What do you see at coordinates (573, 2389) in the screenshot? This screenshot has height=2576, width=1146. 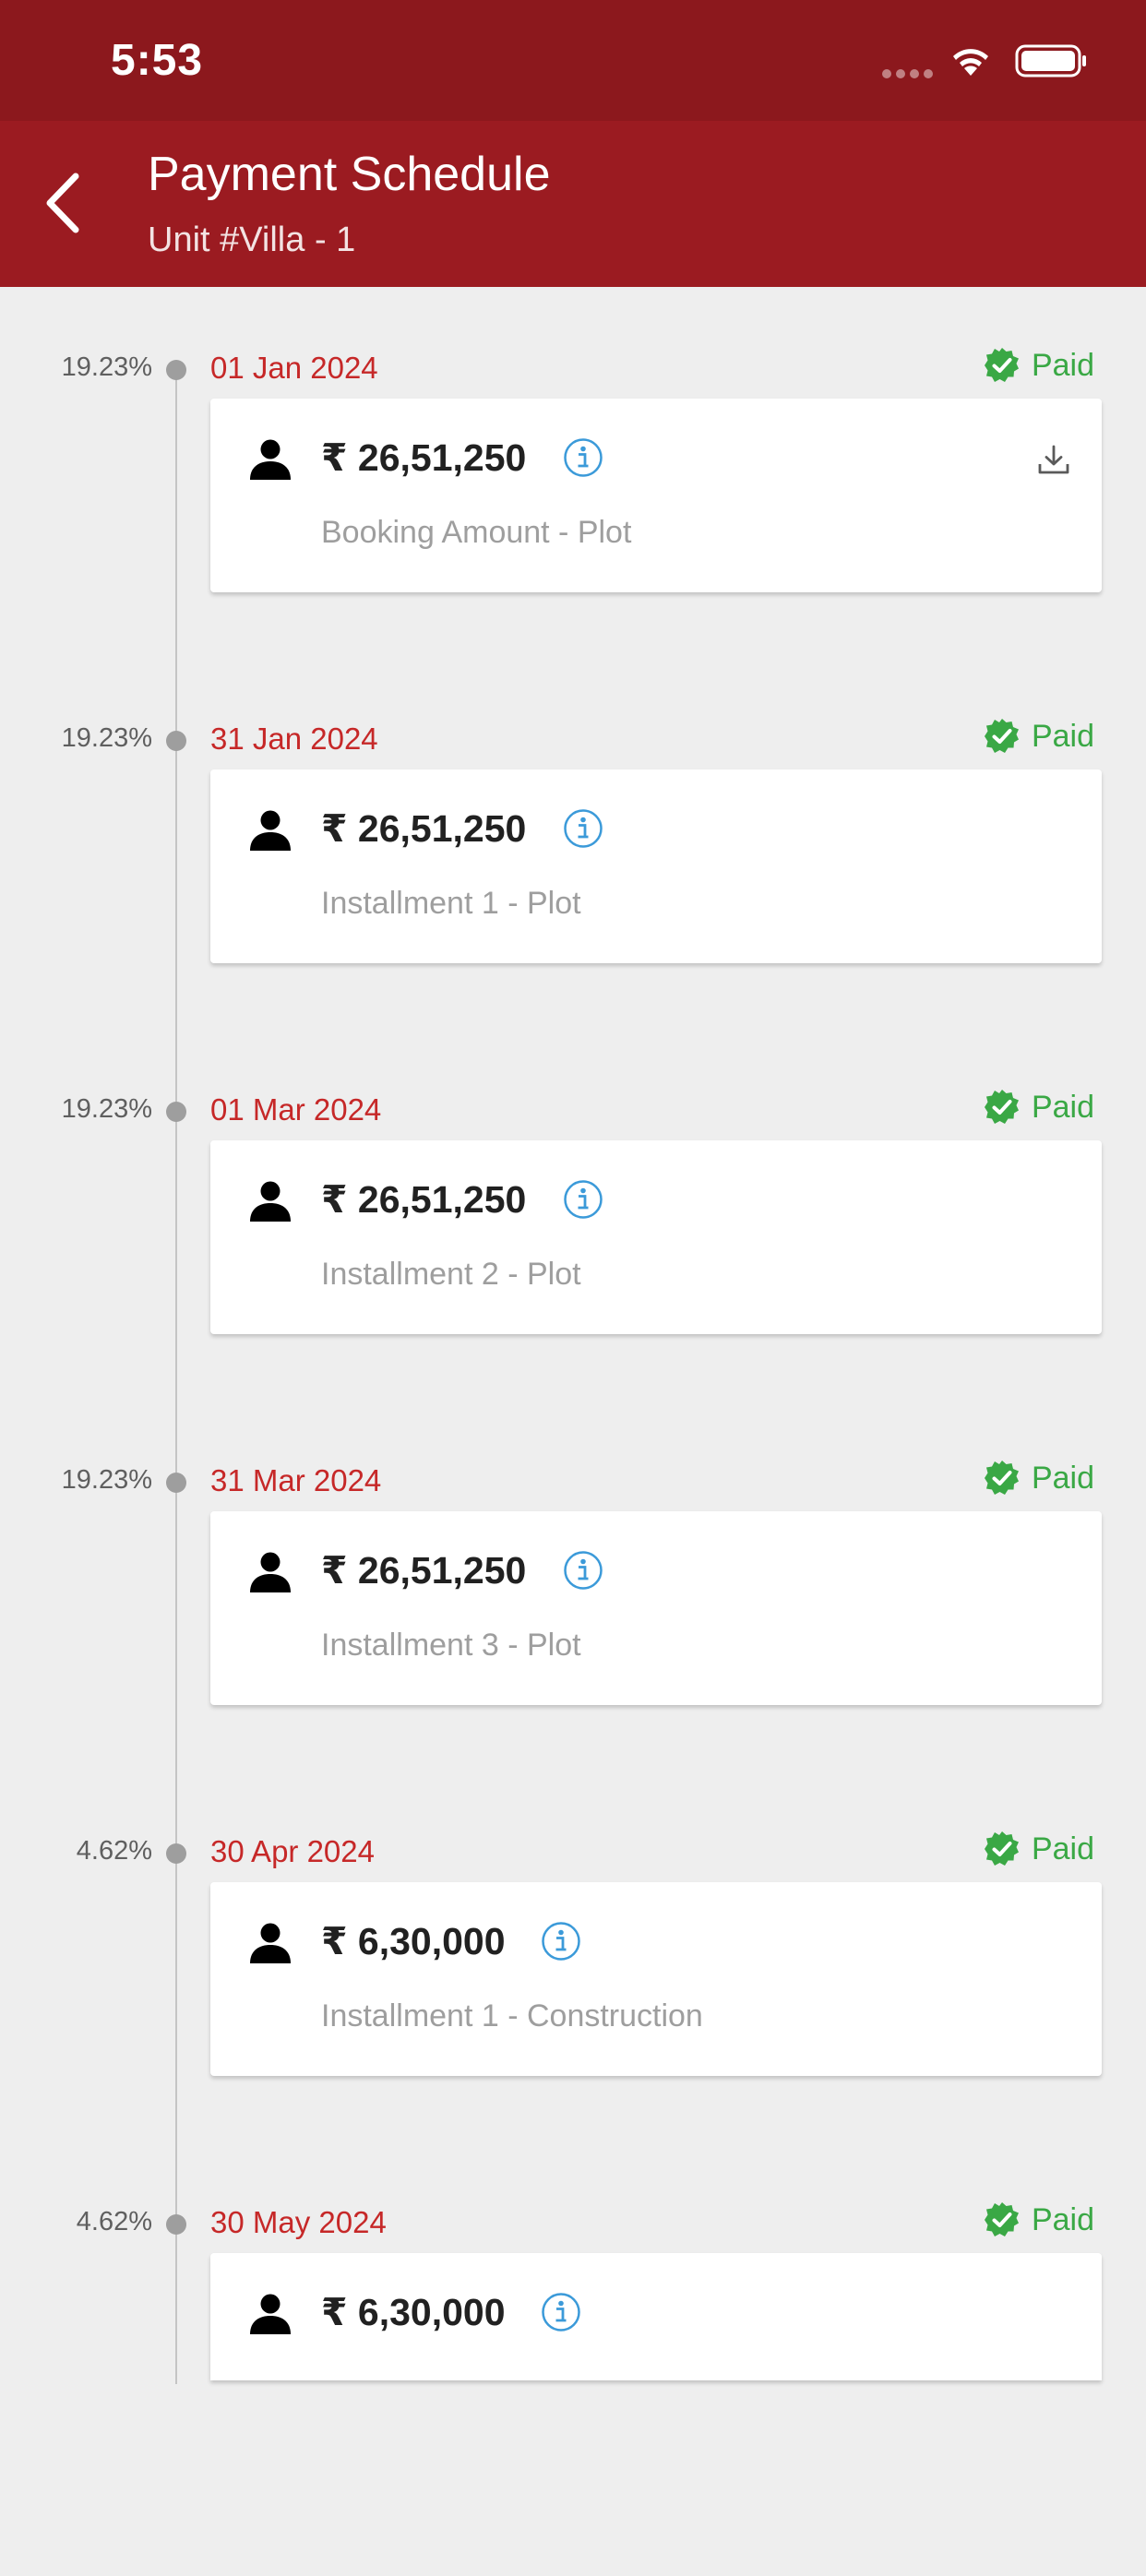 I see `schedule-entry: 4.62% 30 May 2024 Paid ₹ 6,30,000` at bounding box center [573, 2389].